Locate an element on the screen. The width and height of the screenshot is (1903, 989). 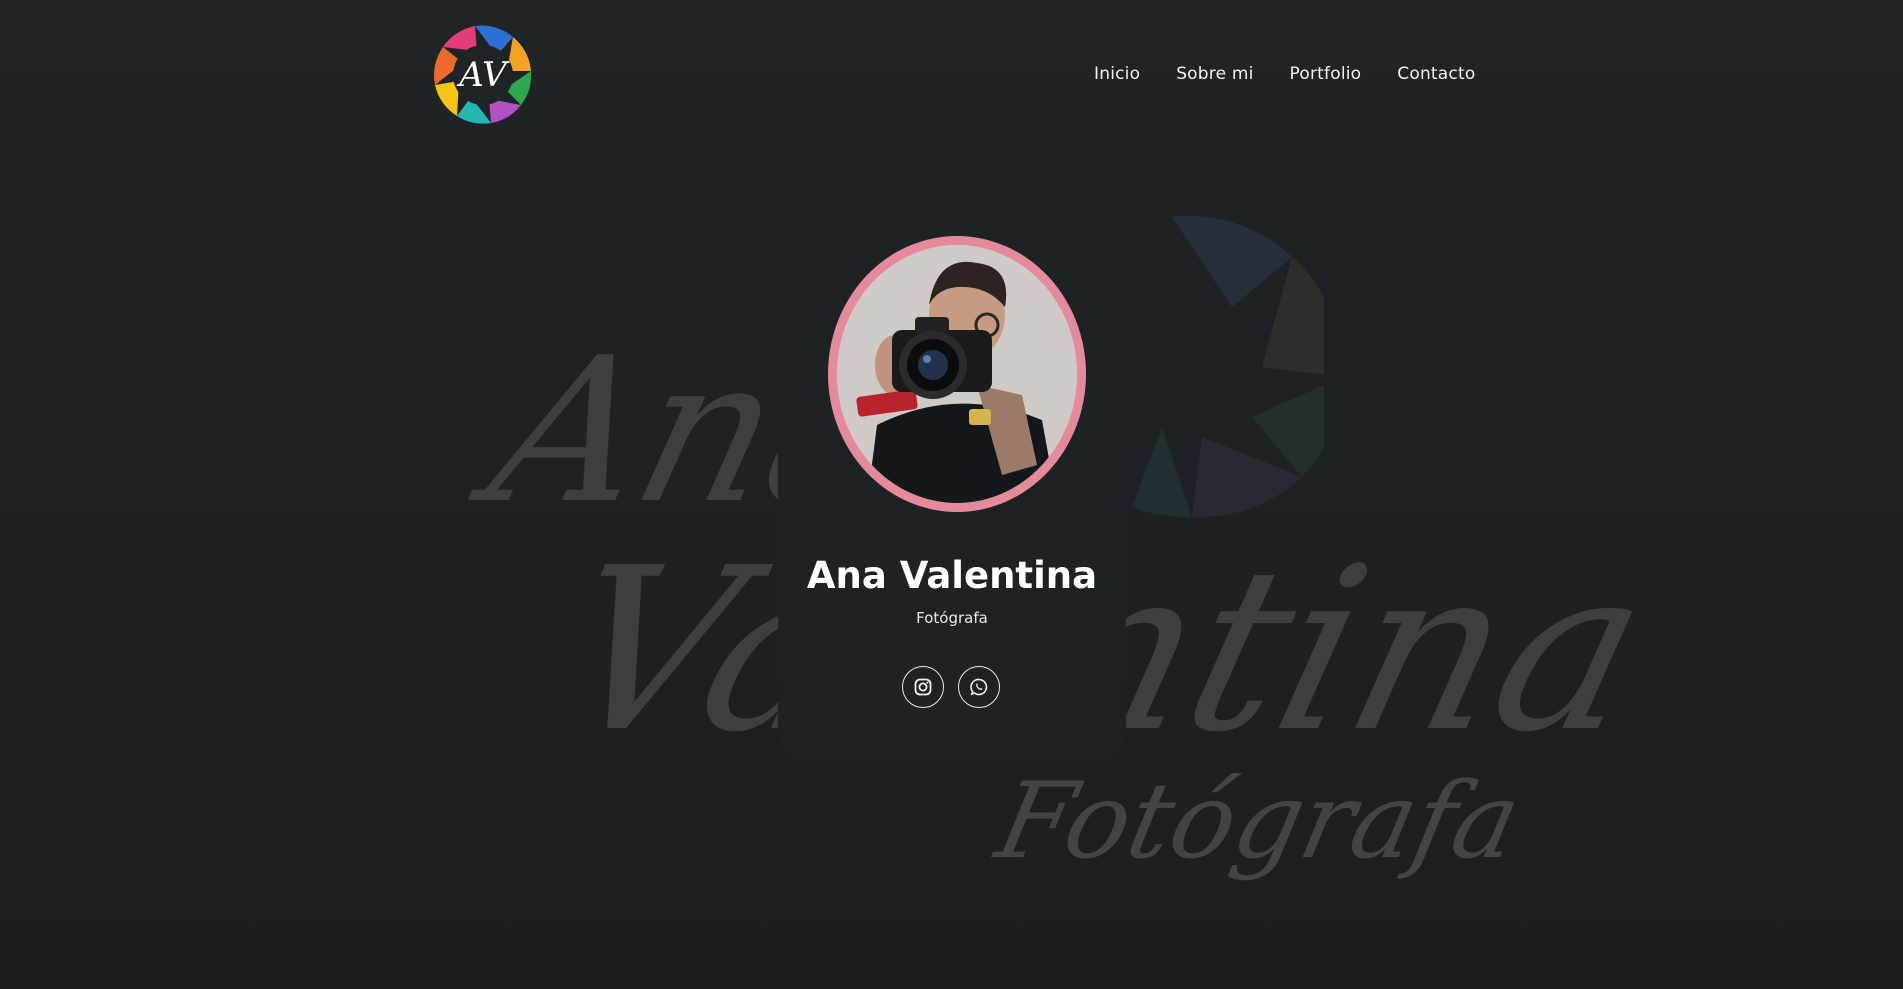
site-logo: AV is located at coordinates (483, 75).